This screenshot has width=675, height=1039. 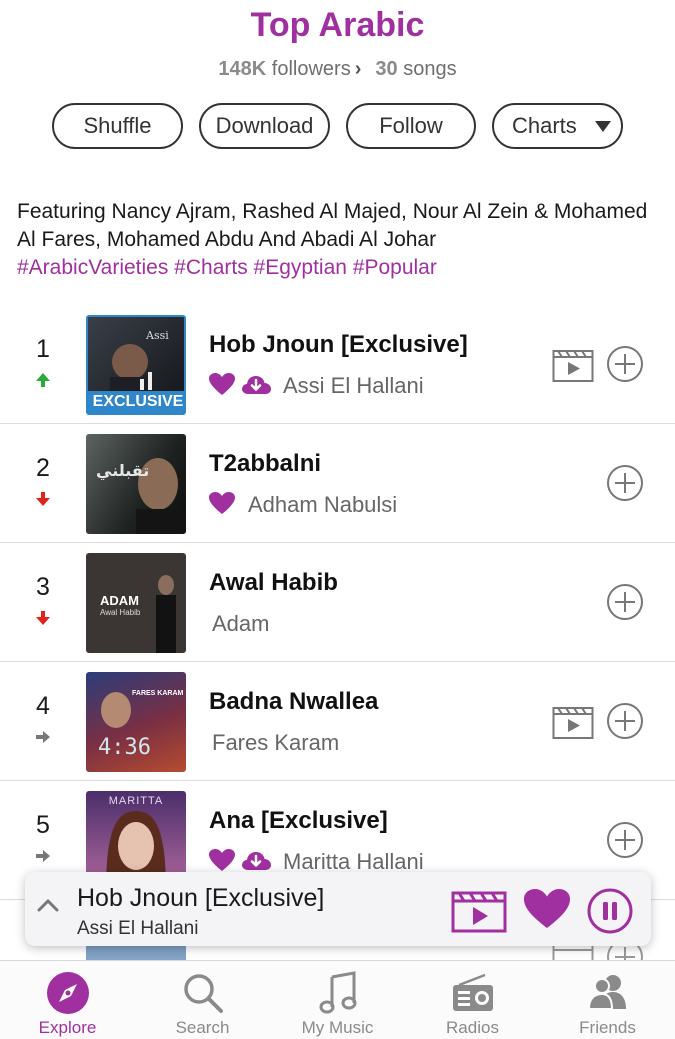 I want to click on song-rank: 4, so click(x=43, y=706).